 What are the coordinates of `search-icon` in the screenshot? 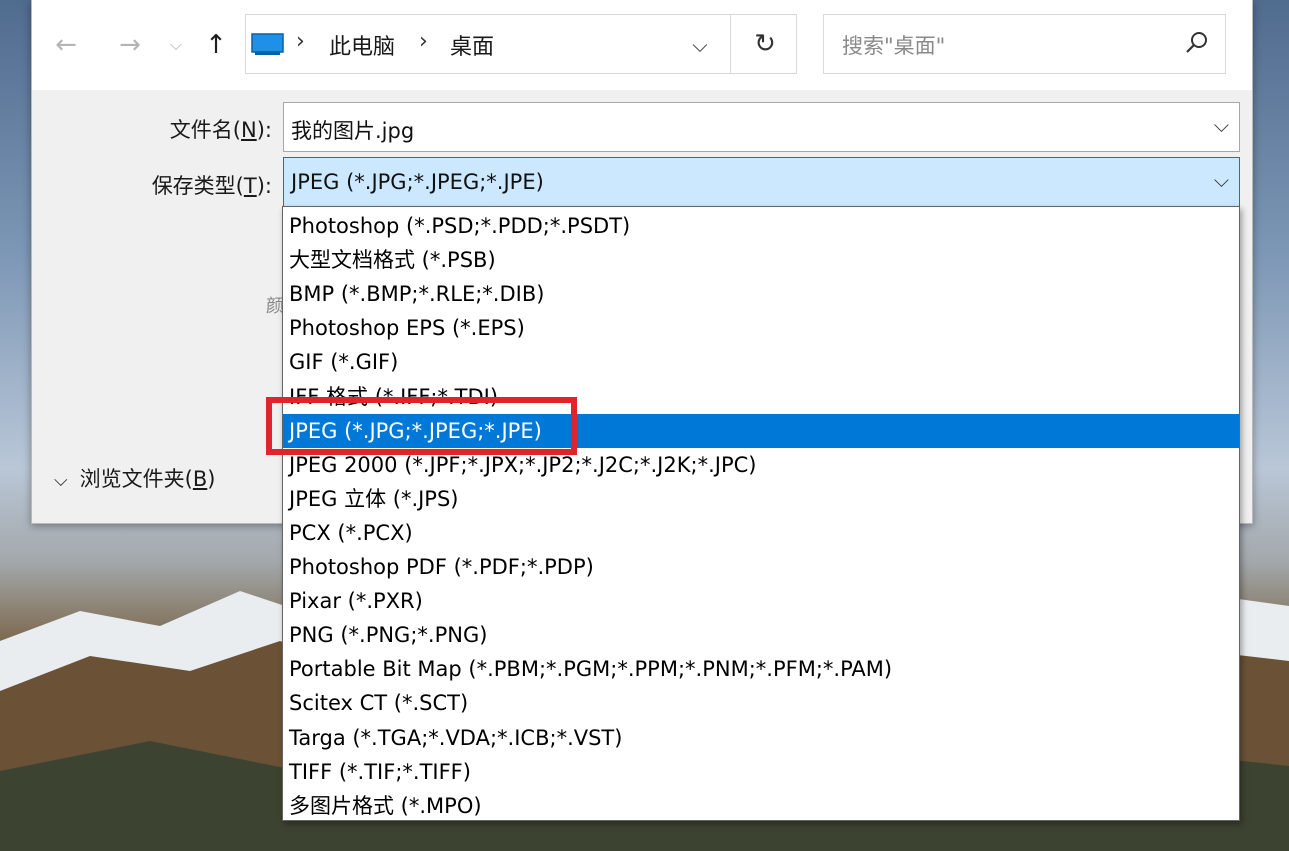 It's located at (1196, 42).